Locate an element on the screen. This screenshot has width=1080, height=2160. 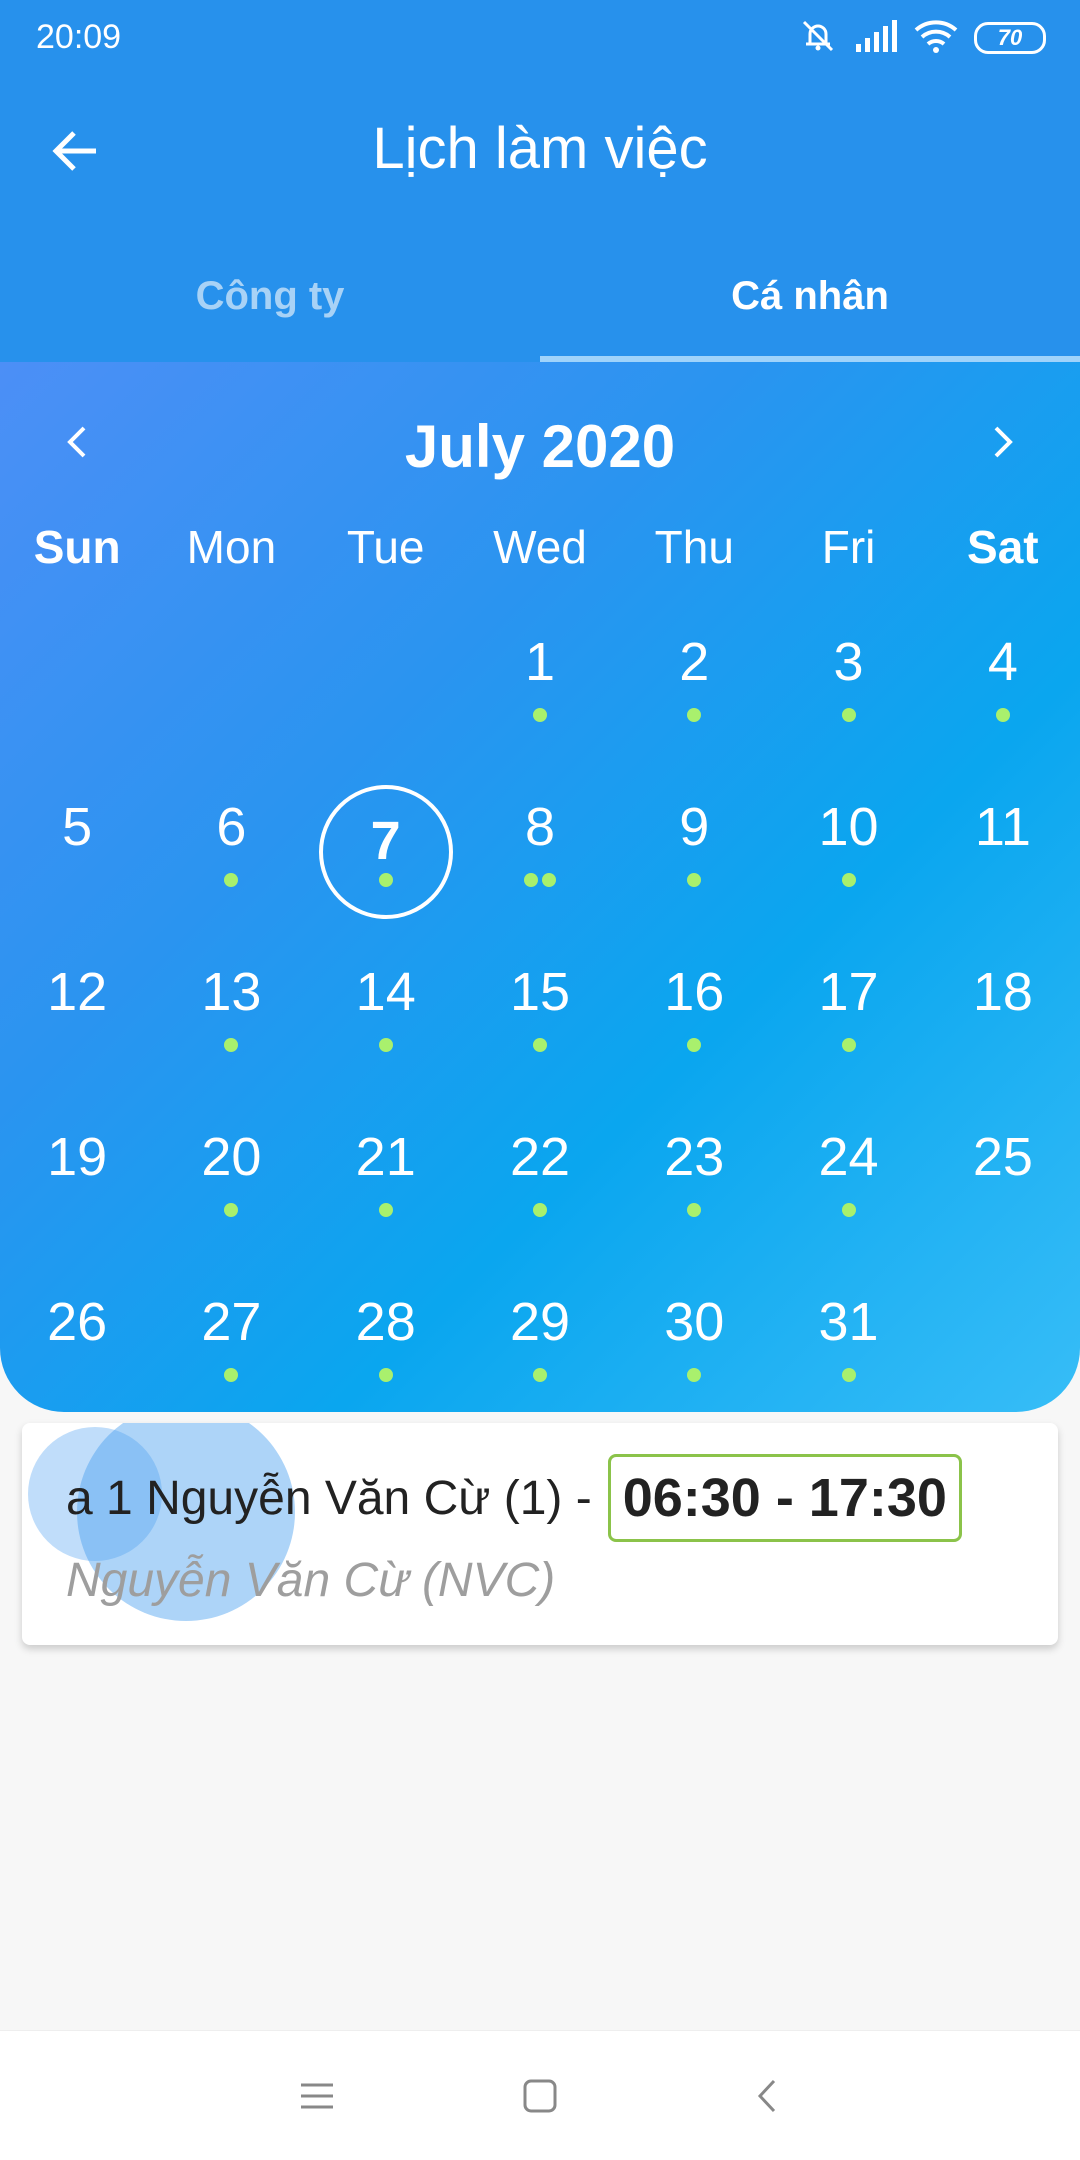
day-cell-13: 13 is located at coordinates (231, 1014).